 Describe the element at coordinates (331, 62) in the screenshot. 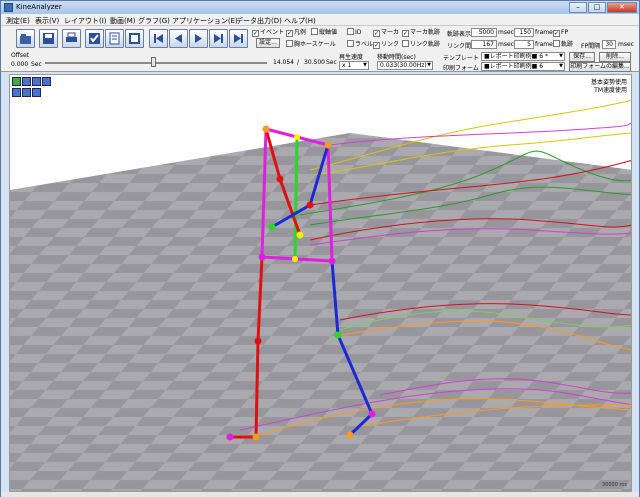

I see `time-unit: Sec` at that location.